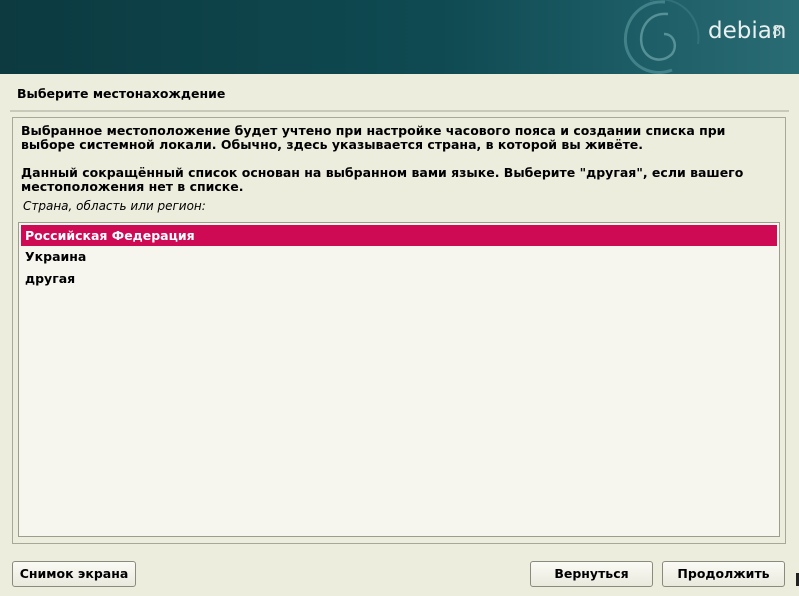  Describe the element at coordinates (399, 278) in the screenshot. I see `list-item-other: другая` at that location.